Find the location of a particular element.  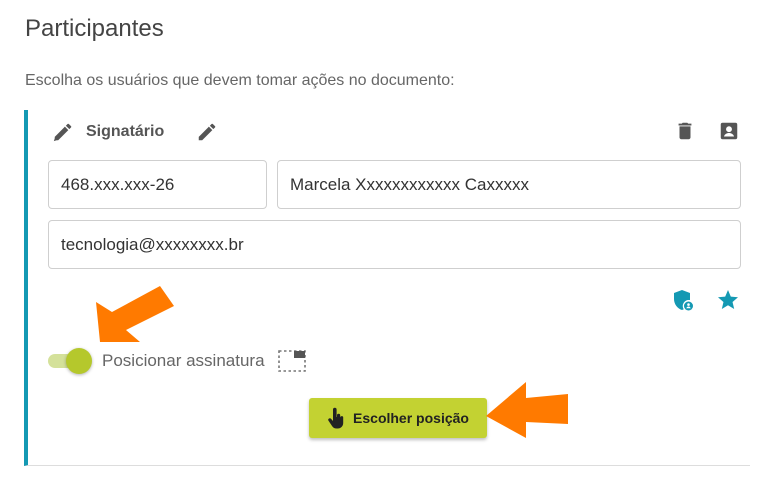

shield-user-icon is located at coordinates (681, 299).